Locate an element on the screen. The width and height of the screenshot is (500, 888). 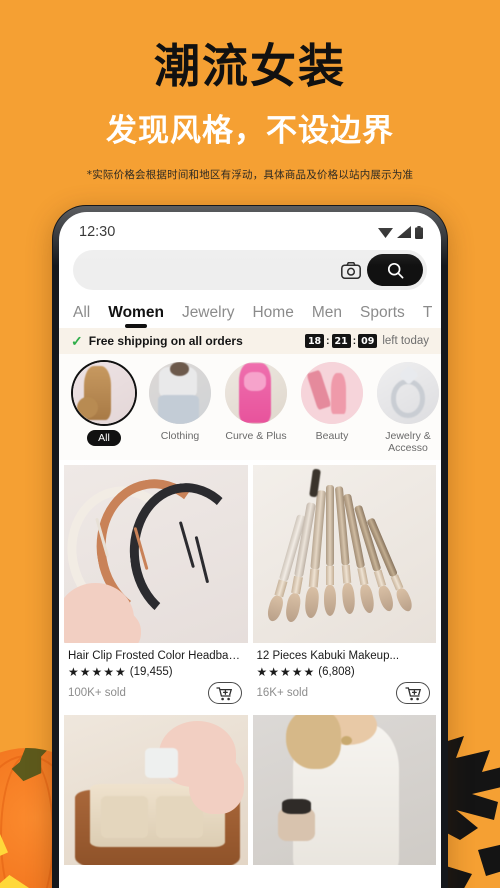
tab-truncated: T is located at coordinates (427, 316).